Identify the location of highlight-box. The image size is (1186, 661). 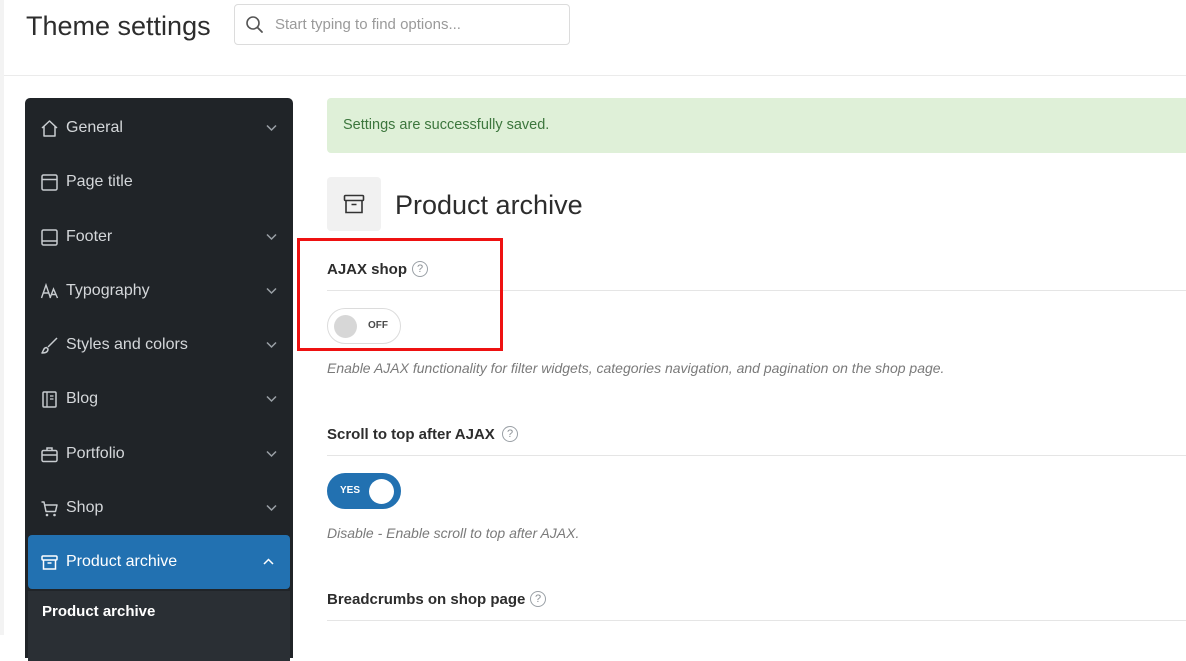
(400, 294).